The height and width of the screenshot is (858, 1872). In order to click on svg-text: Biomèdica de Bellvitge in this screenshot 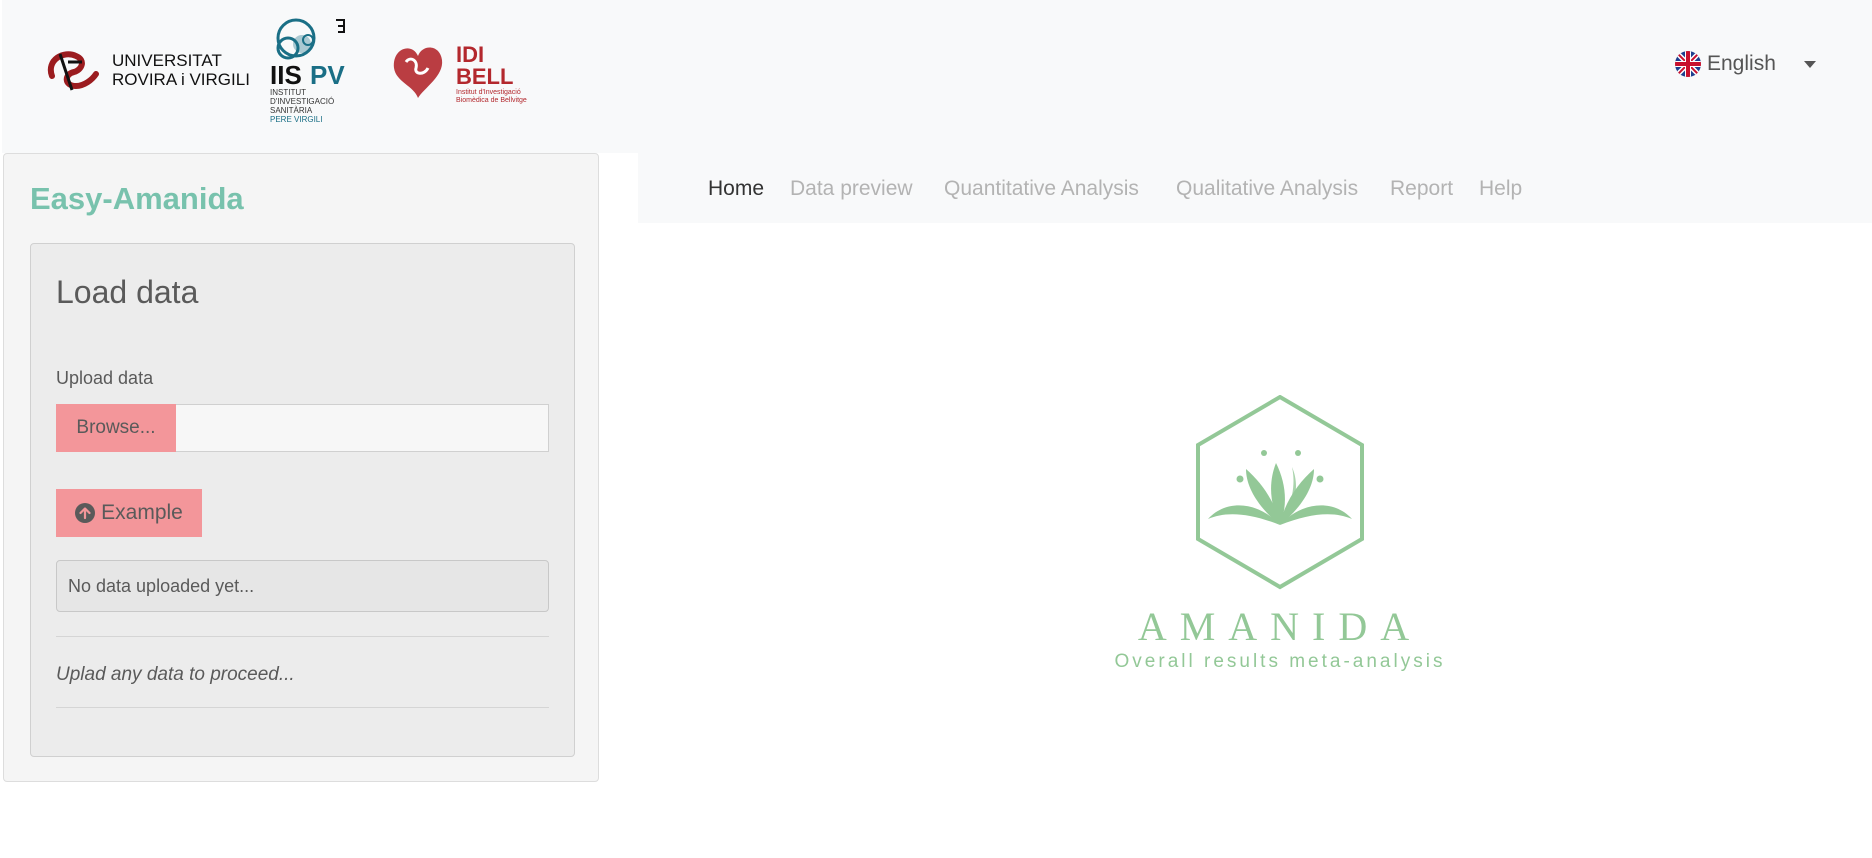, I will do `click(491, 100)`.